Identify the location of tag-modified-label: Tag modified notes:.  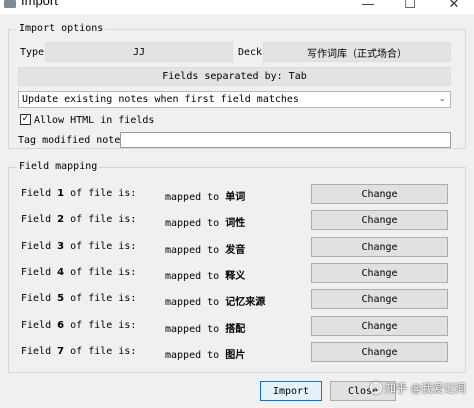
(75, 140).